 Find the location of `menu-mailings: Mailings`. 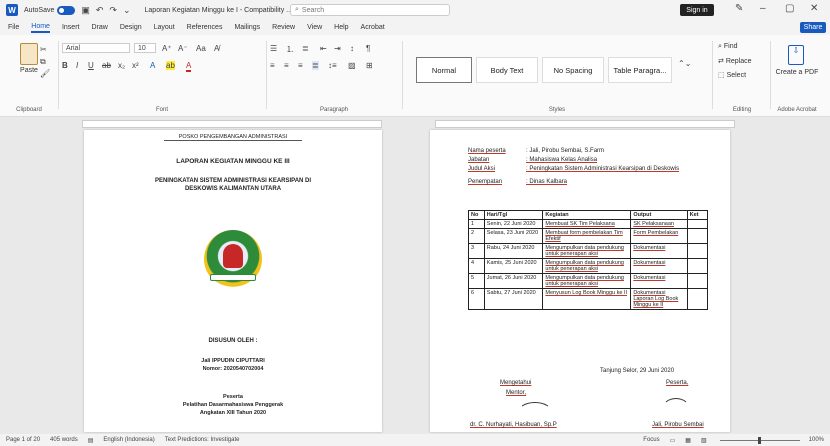

menu-mailings: Mailings is located at coordinates (247, 27).